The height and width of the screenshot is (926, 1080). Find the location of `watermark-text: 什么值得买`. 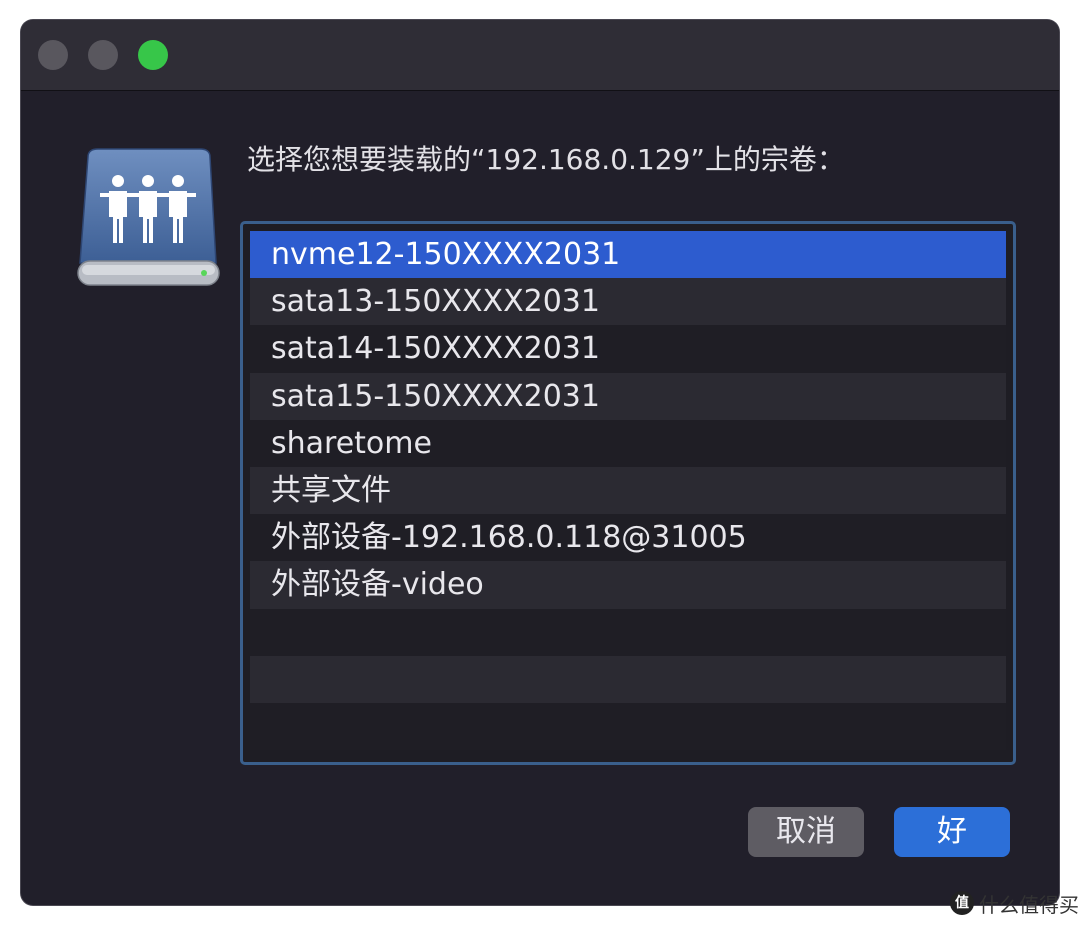

watermark-text: 什么值得买 is located at coordinates (1029, 904).